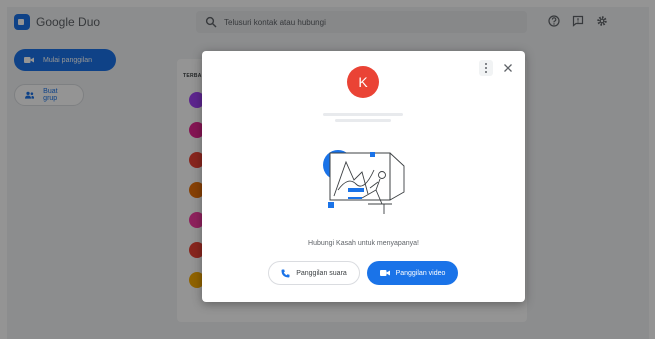 The width and height of the screenshot is (655, 339). I want to click on phone-icon, so click(285, 273).